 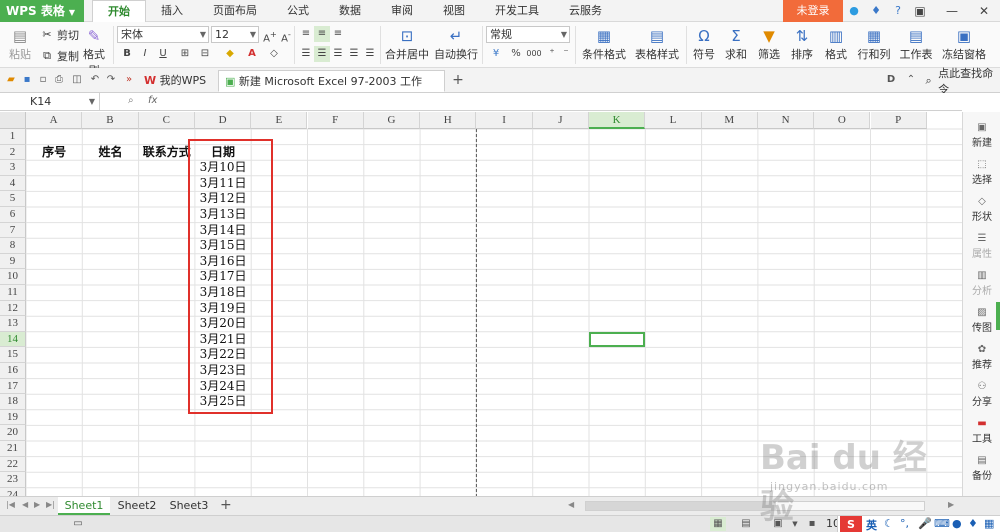 What do you see at coordinates (78, 524) in the screenshot?
I see `status-page-icon: ▭` at bounding box center [78, 524].